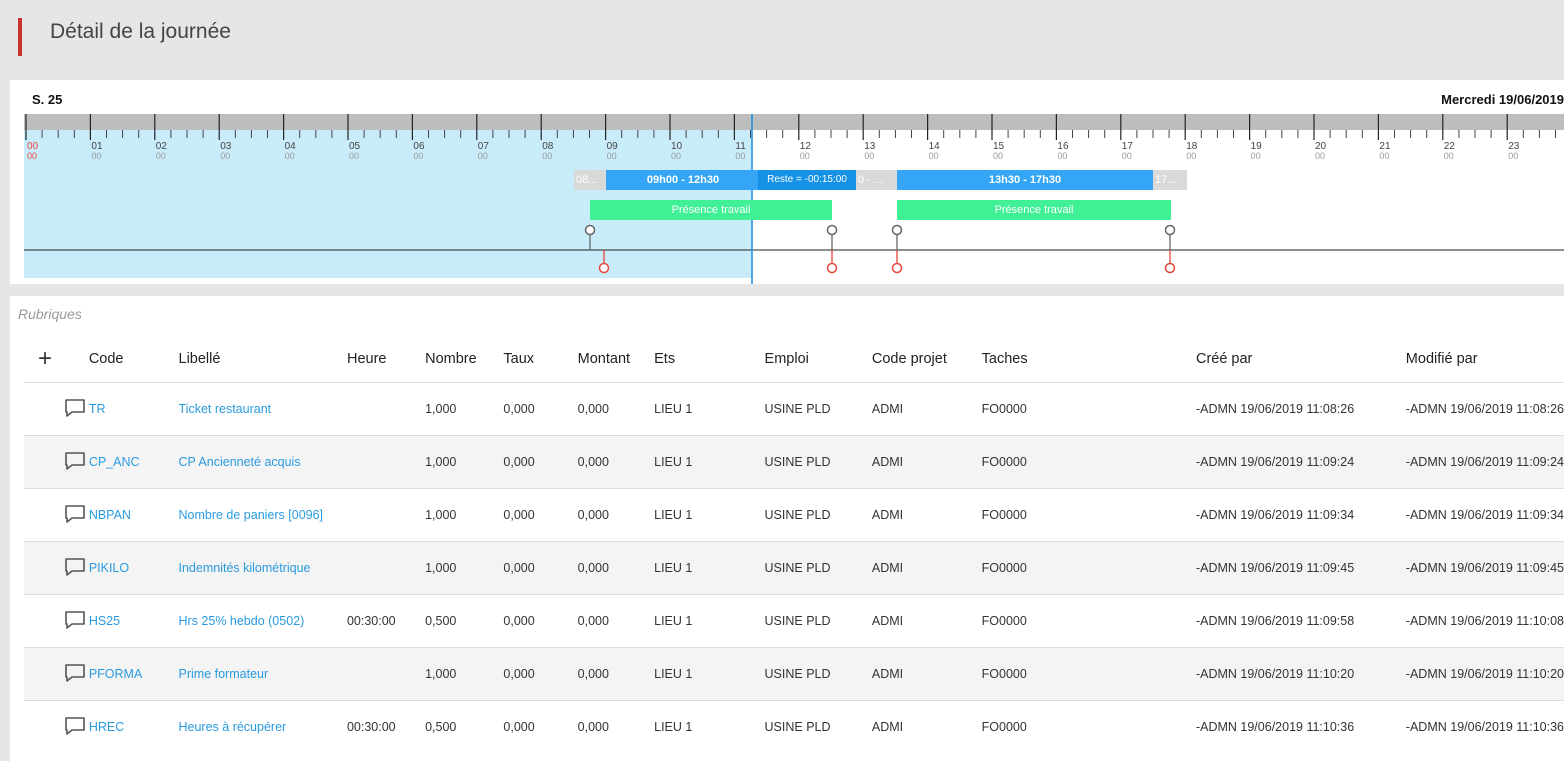  I want to click on cell-libelle: CP Ancienneté acquis, so click(262, 462).